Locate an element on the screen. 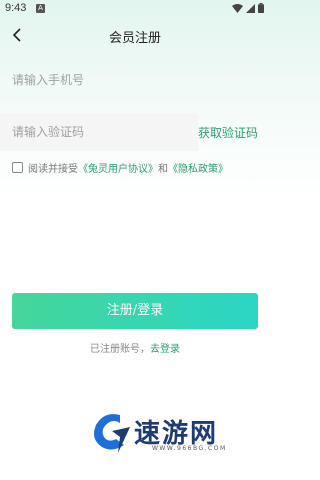 Image resolution: width=320 pixels, height=480 pixels. agreement-row: 阅读并接受 《兔灵用户协议》 和 《隐私政策》 is located at coordinates (120, 167).